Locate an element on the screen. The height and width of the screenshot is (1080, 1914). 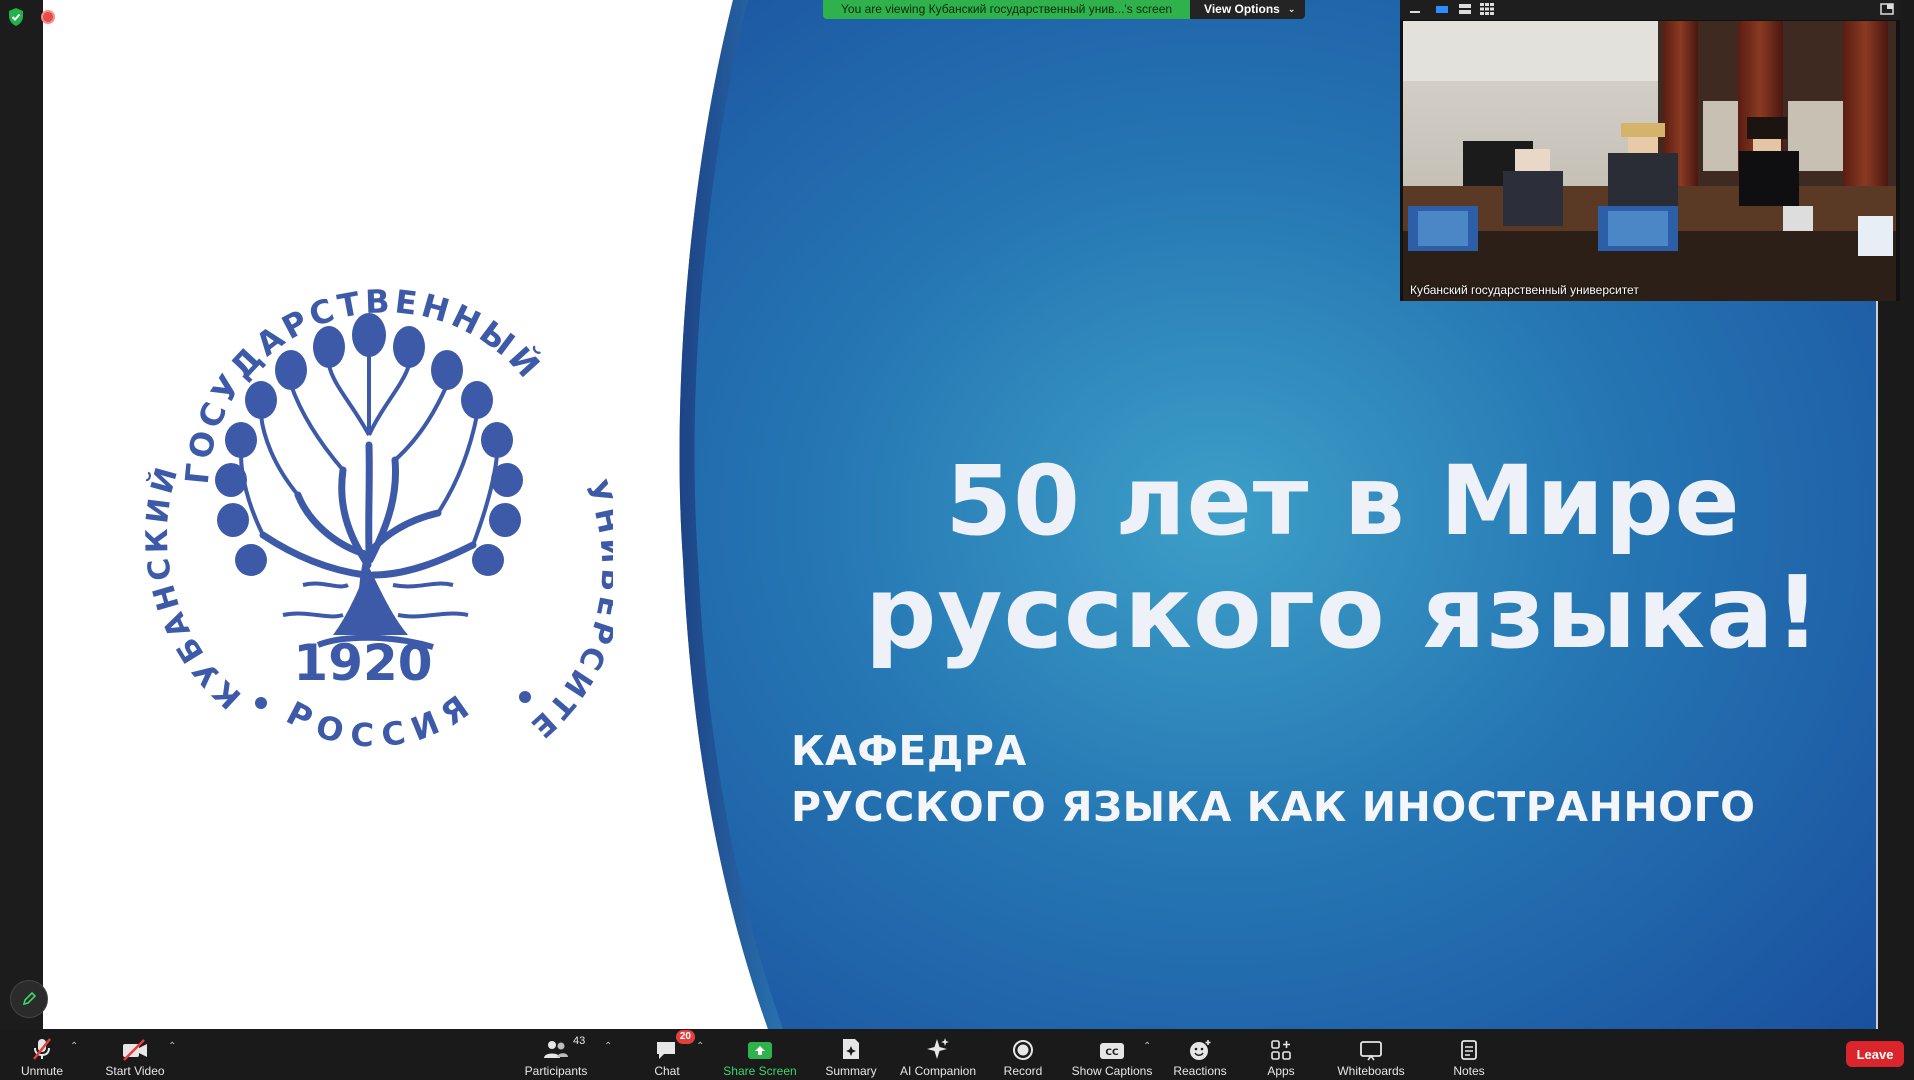
participant-name-label: Кубанский государственный университет is located at coordinates (1524, 290).